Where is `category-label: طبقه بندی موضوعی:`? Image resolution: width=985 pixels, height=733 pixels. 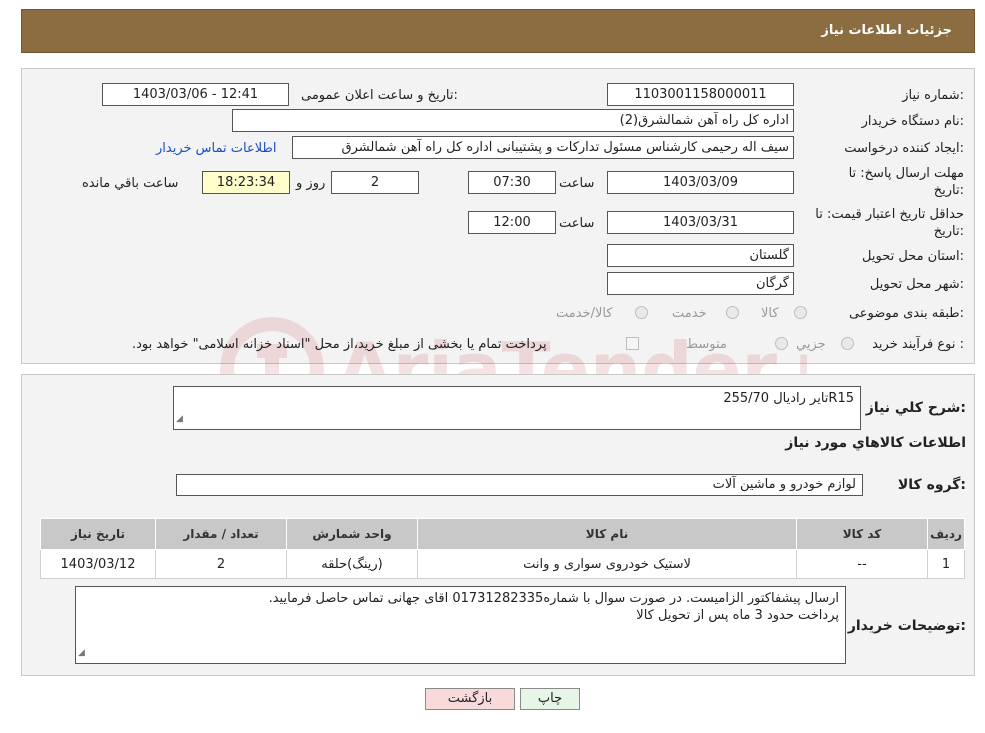
category-label: طبقه بندی موضوعی: is located at coordinates (906, 313).